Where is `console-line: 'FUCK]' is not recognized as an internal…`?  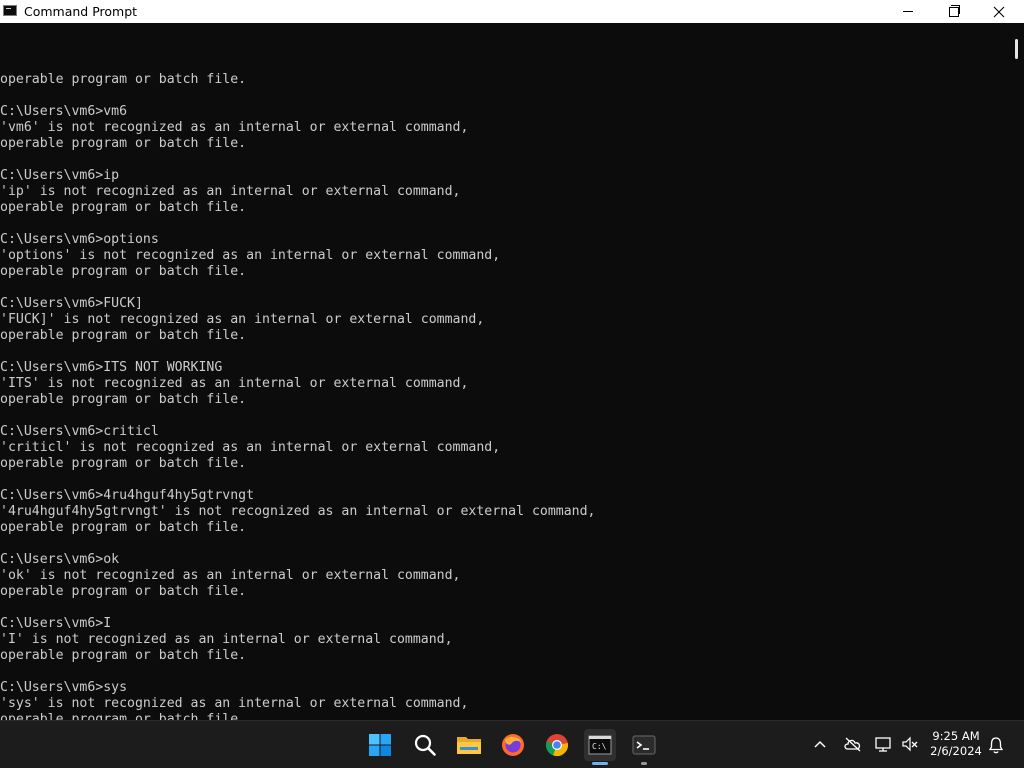
console-line: 'FUCK]' is not recognized as an internal… is located at coordinates (242, 319).